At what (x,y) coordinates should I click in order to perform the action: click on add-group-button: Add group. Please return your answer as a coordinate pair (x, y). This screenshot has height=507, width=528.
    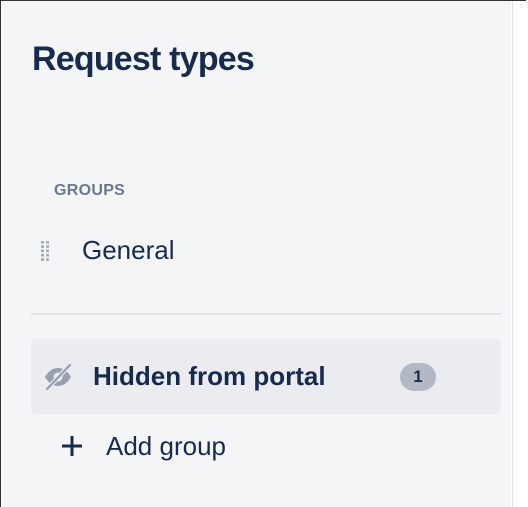
    Looking at the image, I should click on (166, 446).